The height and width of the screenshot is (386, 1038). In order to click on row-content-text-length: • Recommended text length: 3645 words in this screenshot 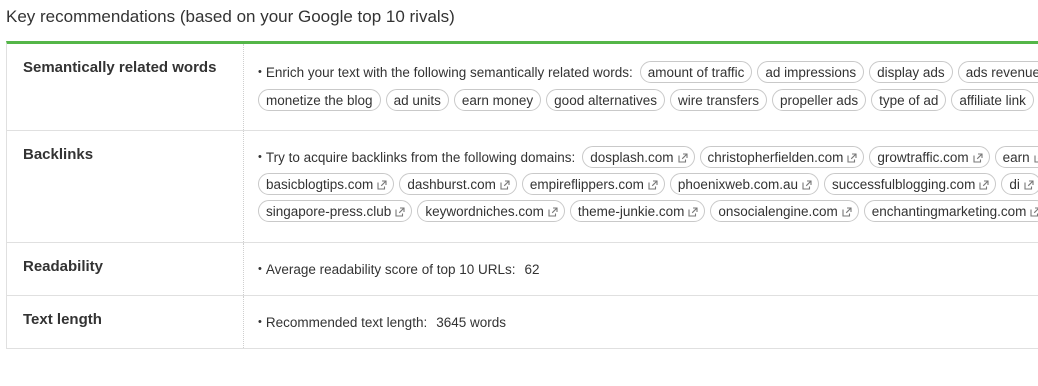, I will do `click(640, 322)`.